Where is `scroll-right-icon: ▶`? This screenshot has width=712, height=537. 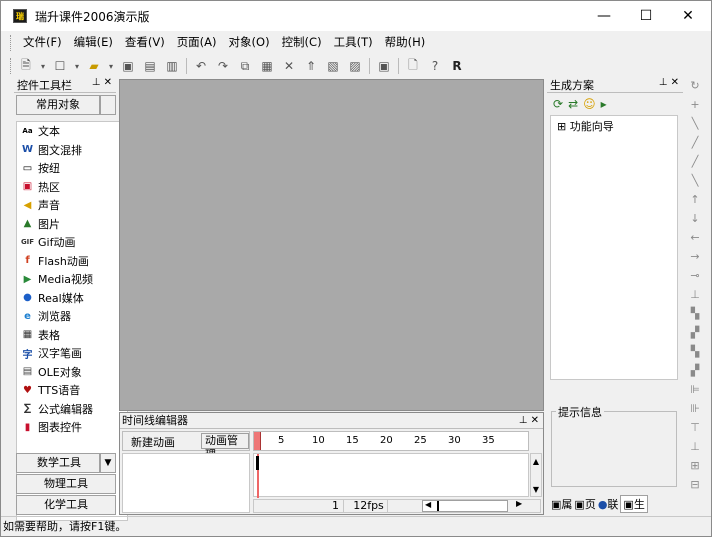
scroll-right-icon: ▶ is located at coordinates (519, 503).